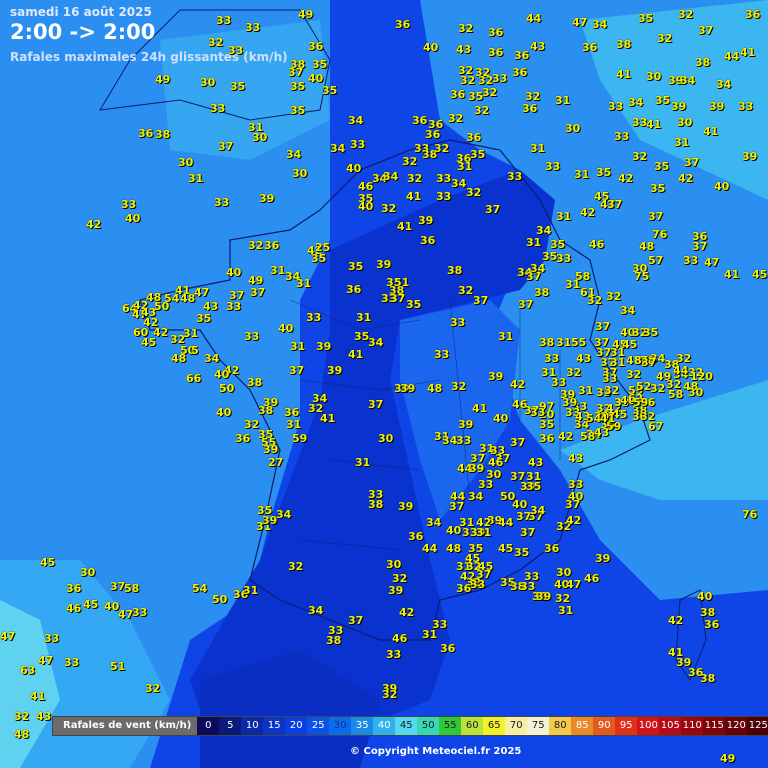 The width and height of the screenshot is (768, 768). I want to click on gust-value-label: 58, so click(676, 394).